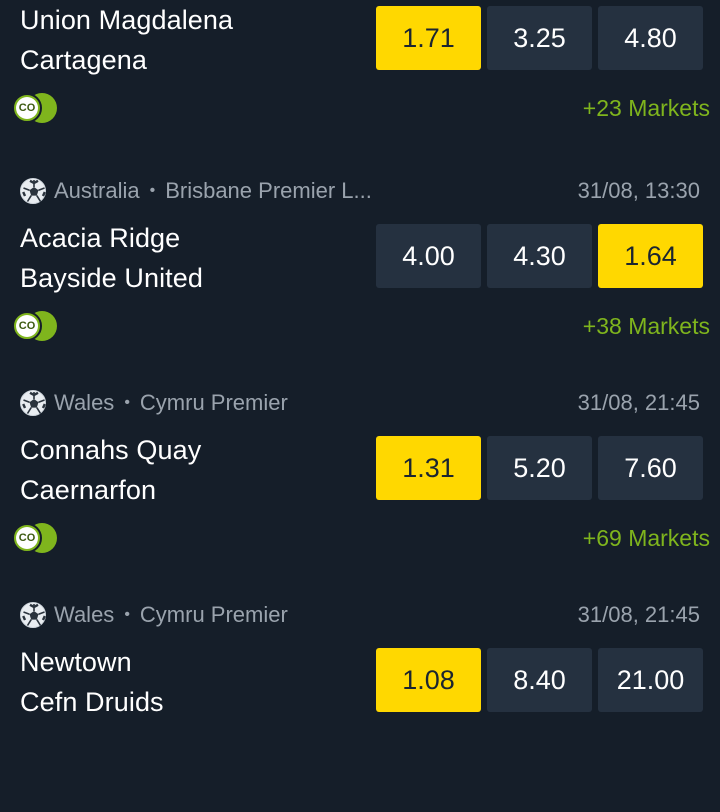  What do you see at coordinates (428, 680) in the screenshot?
I see `odd-home-button: 1.08` at bounding box center [428, 680].